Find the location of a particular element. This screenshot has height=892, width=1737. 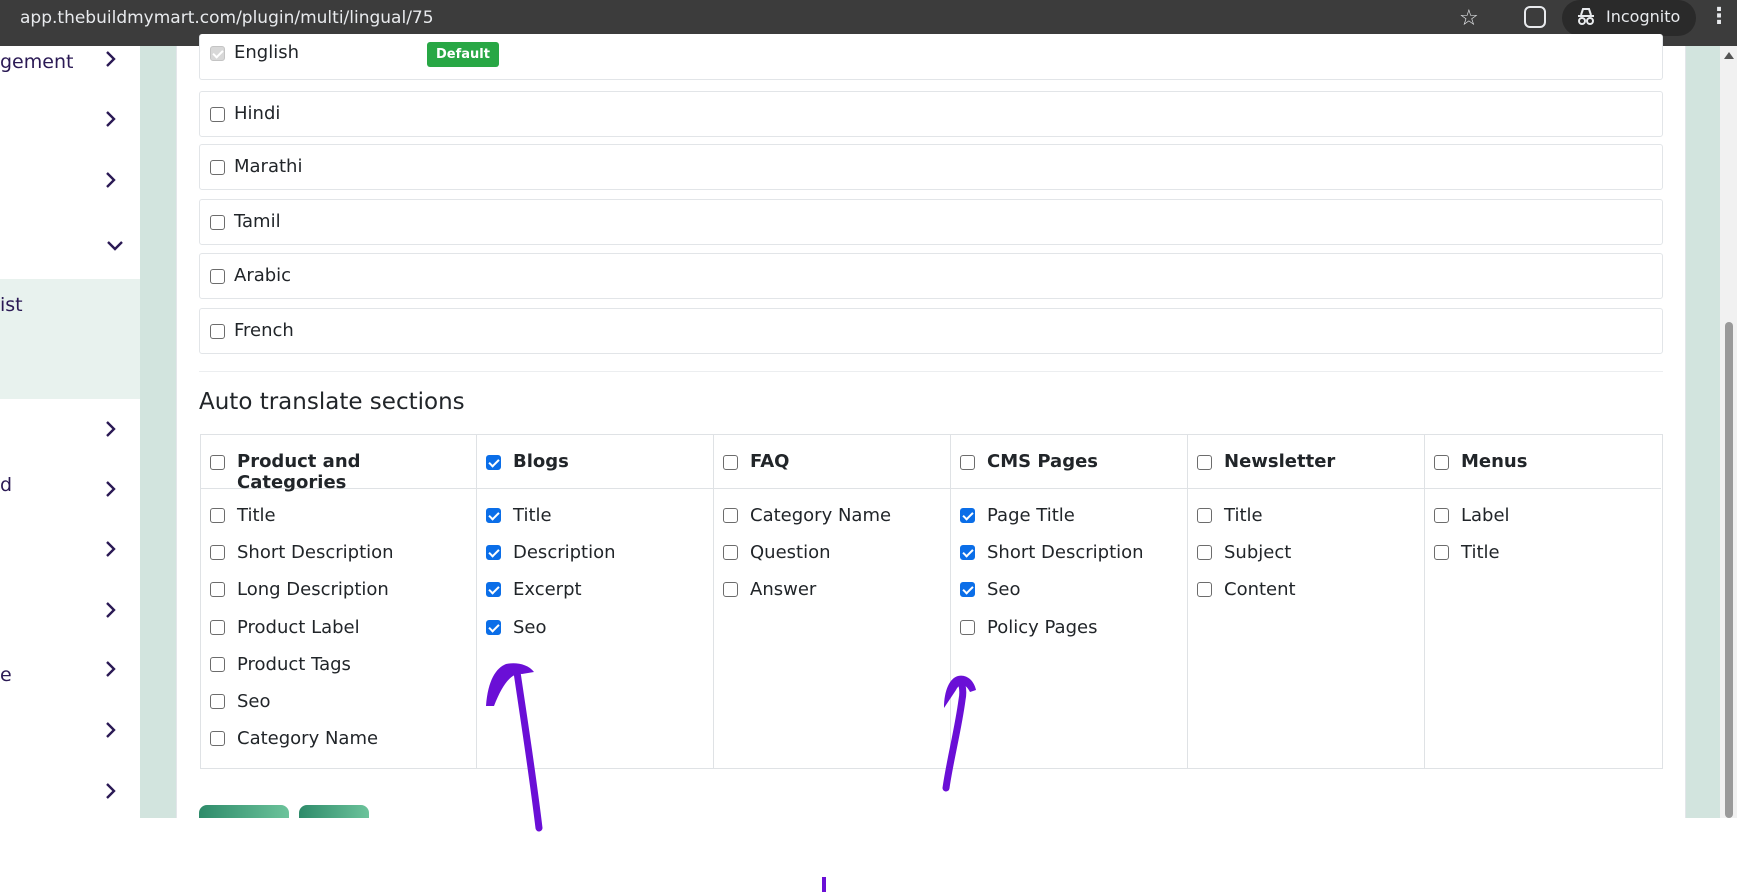

section-option: Product Tags is located at coordinates (338, 665).